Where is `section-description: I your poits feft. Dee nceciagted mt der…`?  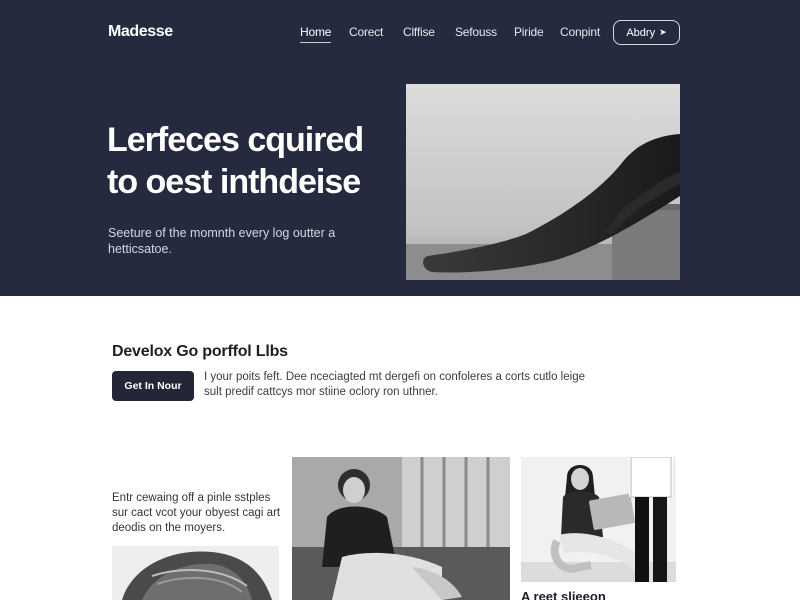
section-description: I your poits feft. Dee nceciagted mt der… is located at coordinates (394, 384).